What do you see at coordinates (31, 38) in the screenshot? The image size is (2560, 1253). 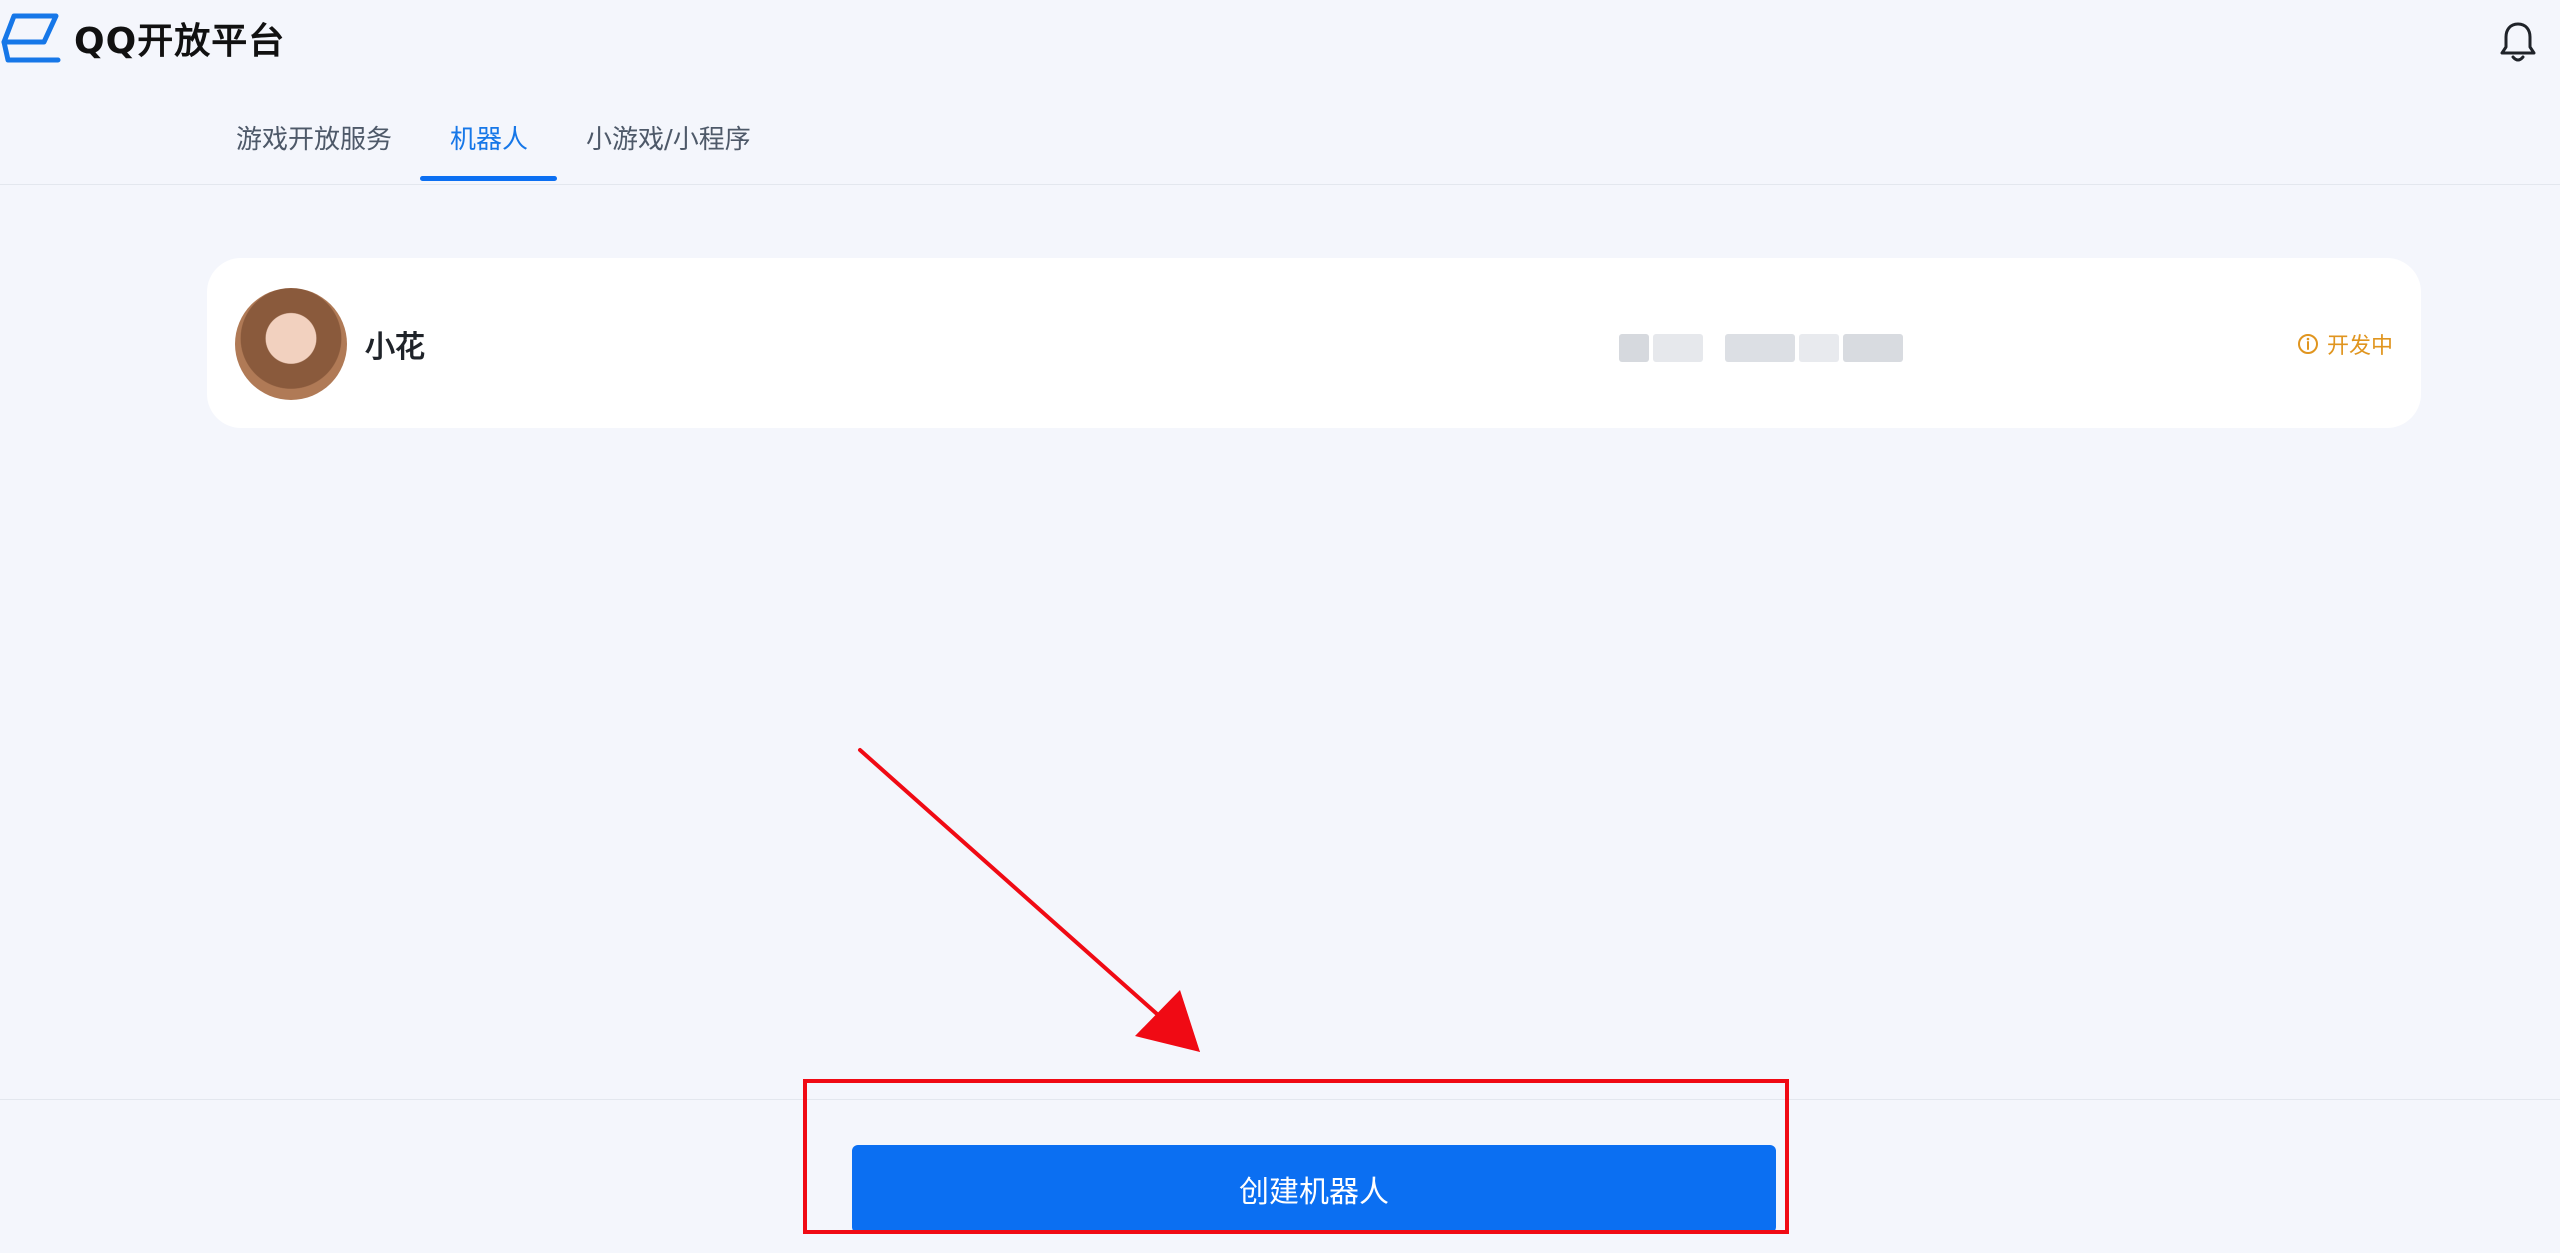 I see `qq-open-platform-logo-icon` at bounding box center [31, 38].